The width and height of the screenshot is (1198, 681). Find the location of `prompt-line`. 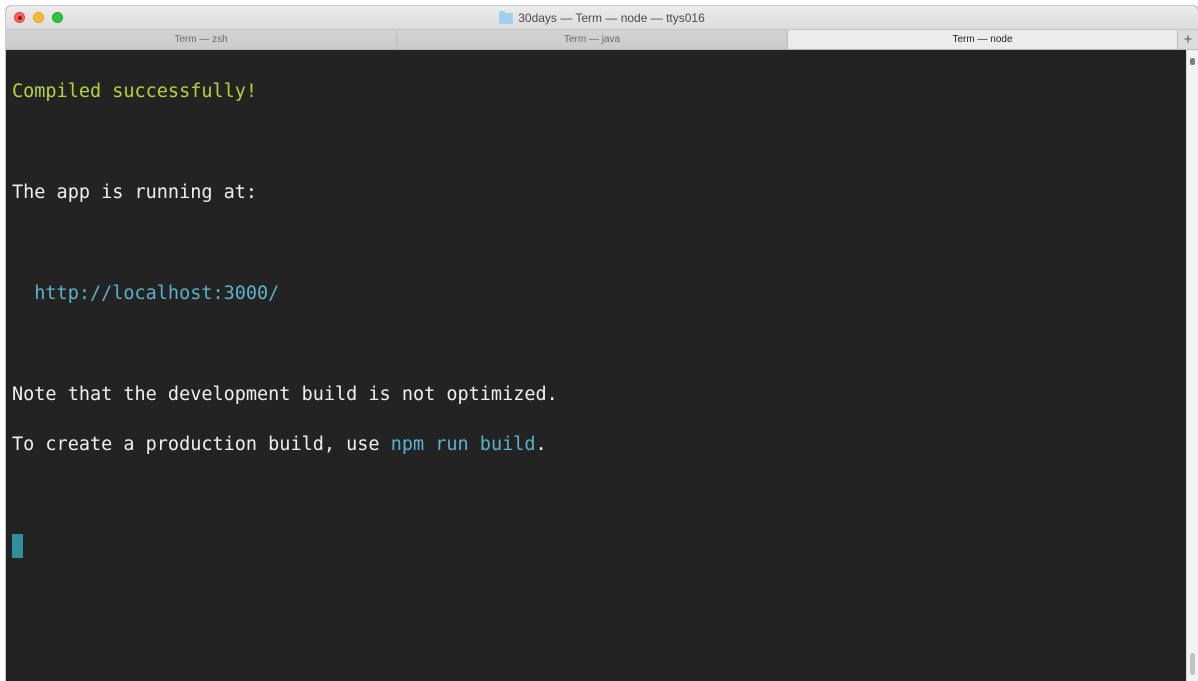

prompt-line is located at coordinates (599, 545).